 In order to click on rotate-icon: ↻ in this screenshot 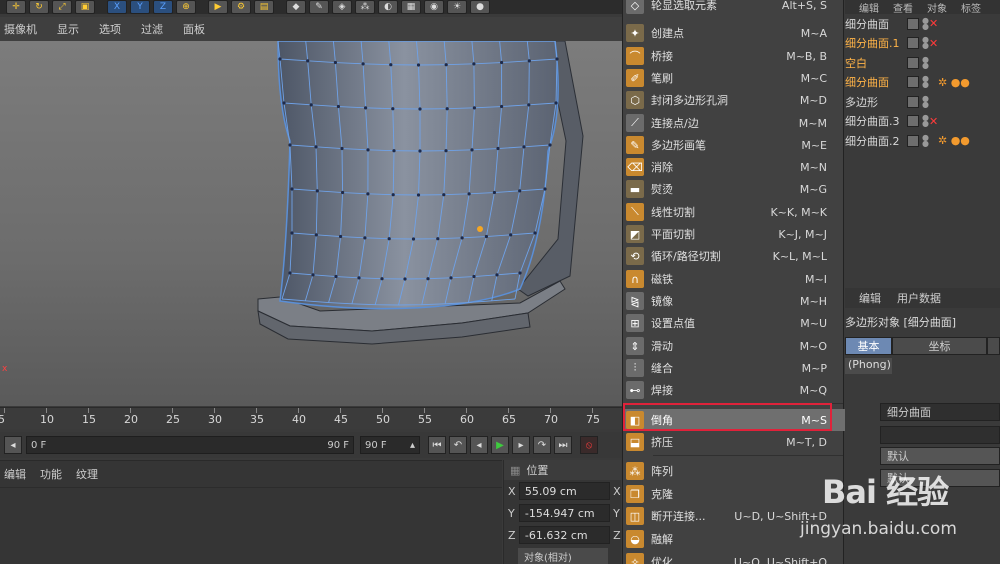, I will do `click(39, 7)`.